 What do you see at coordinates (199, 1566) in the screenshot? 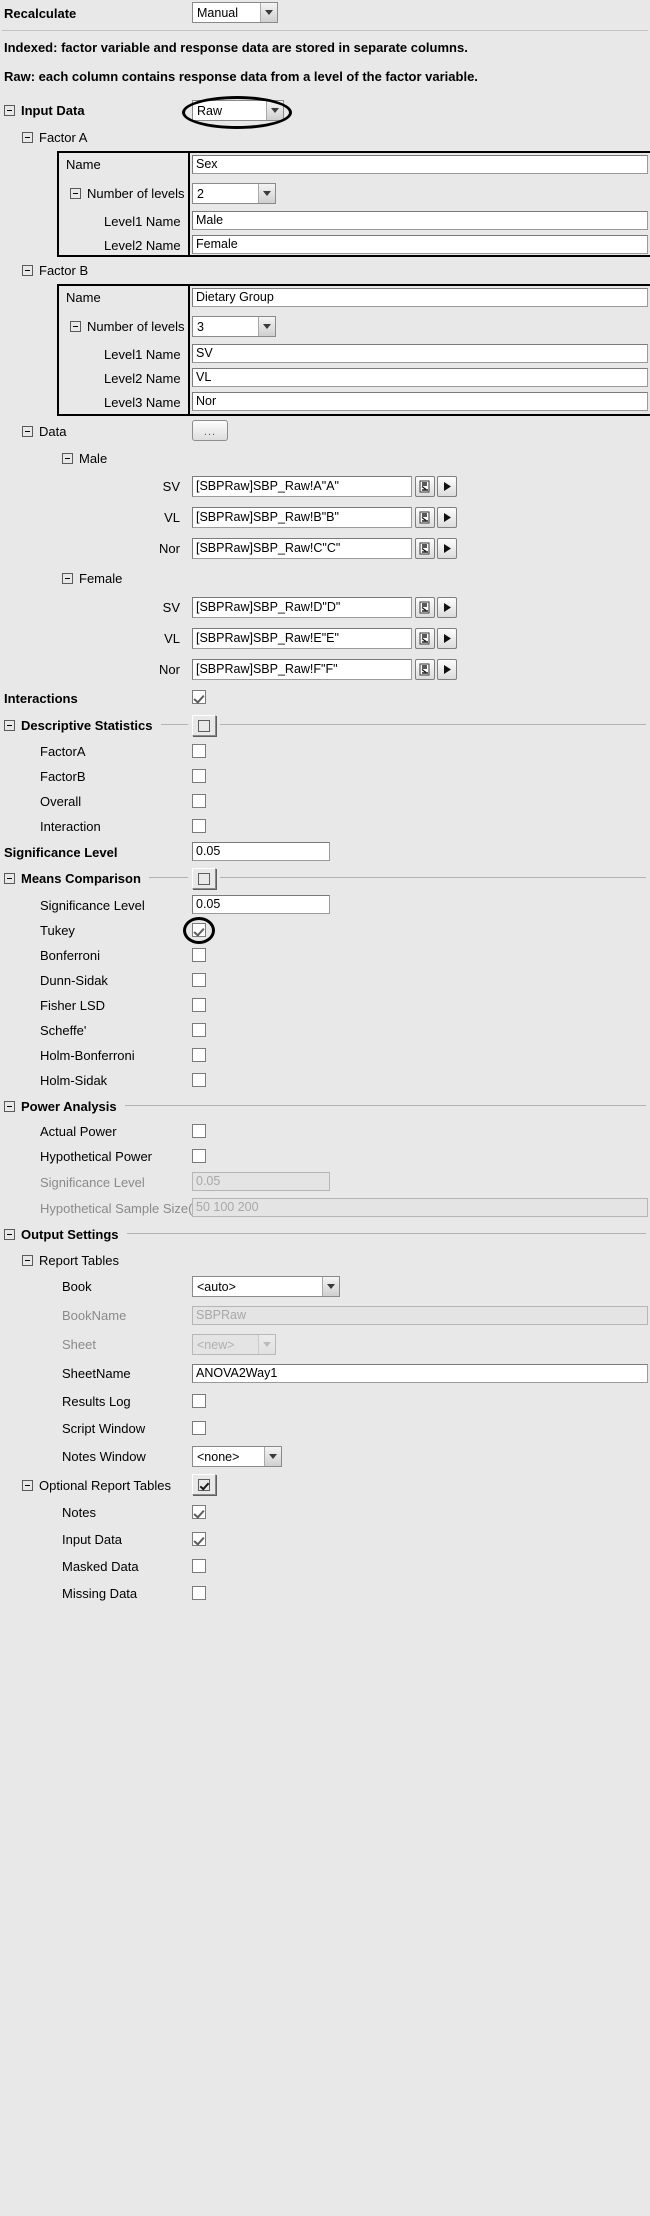
I see `opt-masked-data-checkbox` at bounding box center [199, 1566].